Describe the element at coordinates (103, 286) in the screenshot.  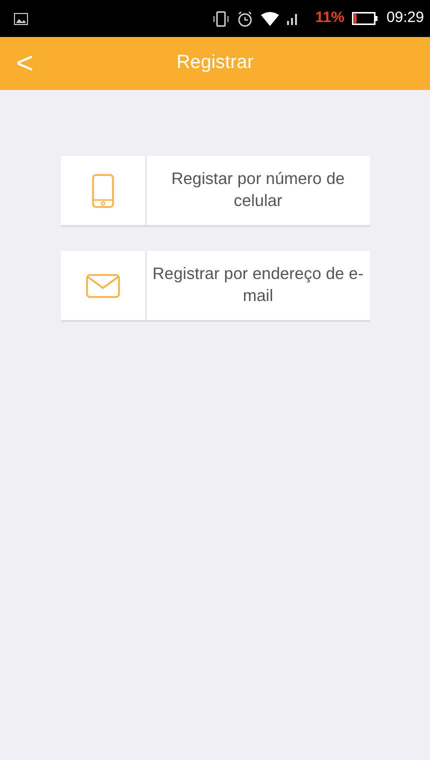
I see `envelope-icon` at that location.